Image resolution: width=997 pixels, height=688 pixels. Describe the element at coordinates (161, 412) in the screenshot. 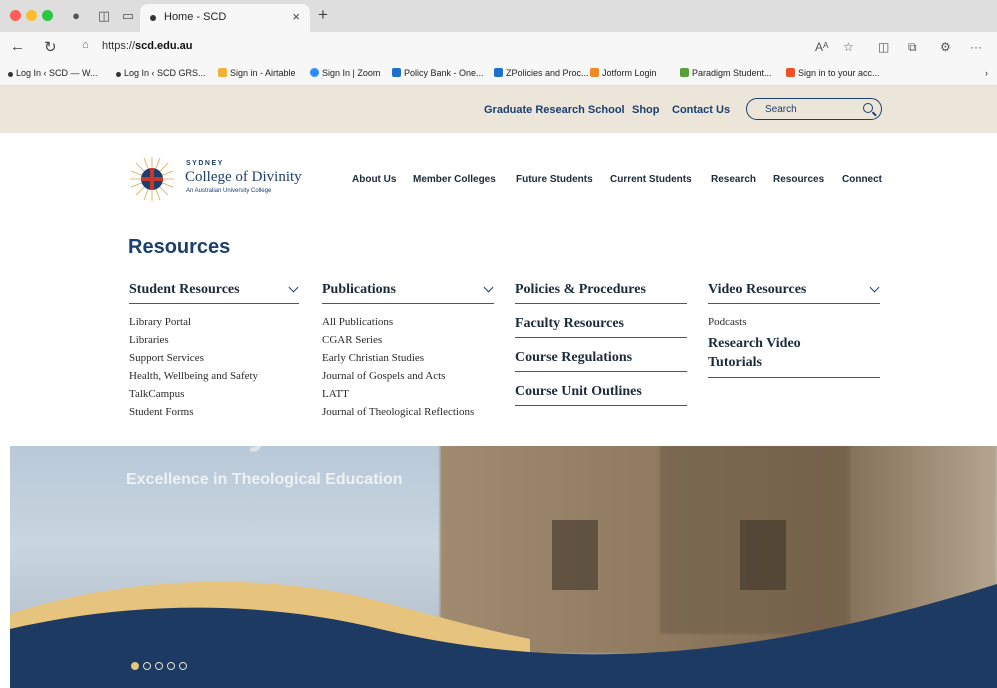

I see `link-student-forms: Student Forms` at that location.